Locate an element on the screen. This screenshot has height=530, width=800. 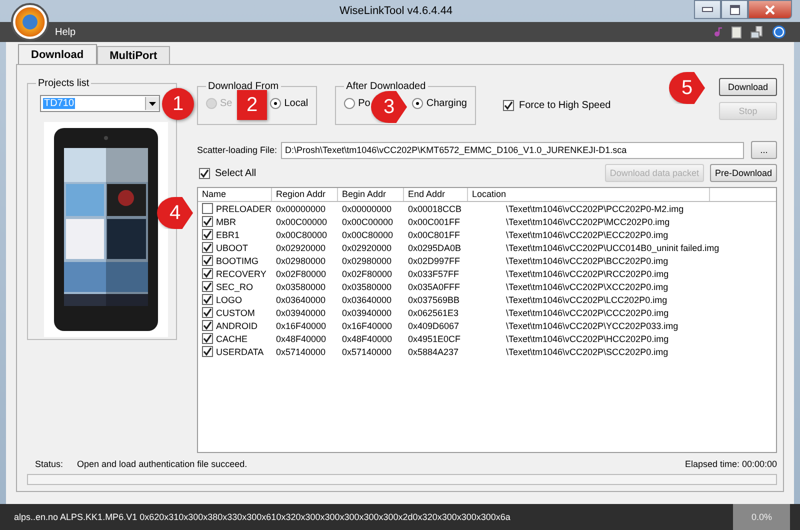
table-cell-text: \Texet\tm1046\vCC202P\XCC202P0.img is located at coordinates (586, 287).